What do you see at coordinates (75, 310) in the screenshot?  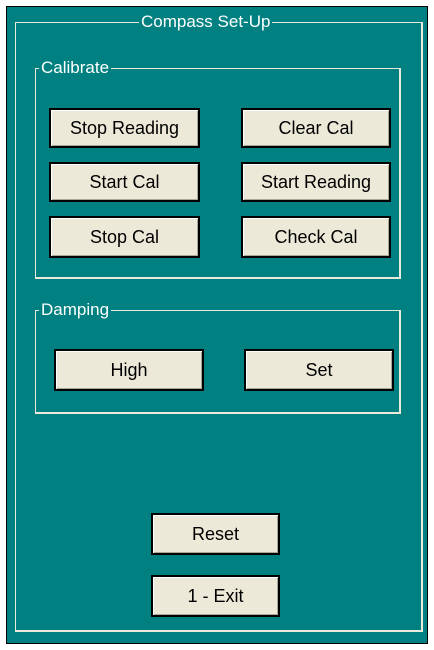 I see `damping-label: Damping` at bounding box center [75, 310].